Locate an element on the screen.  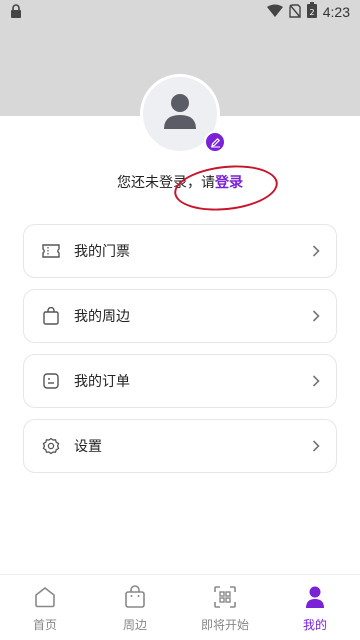
menu-item-label: 我的订单 is located at coordinates (102, 382).